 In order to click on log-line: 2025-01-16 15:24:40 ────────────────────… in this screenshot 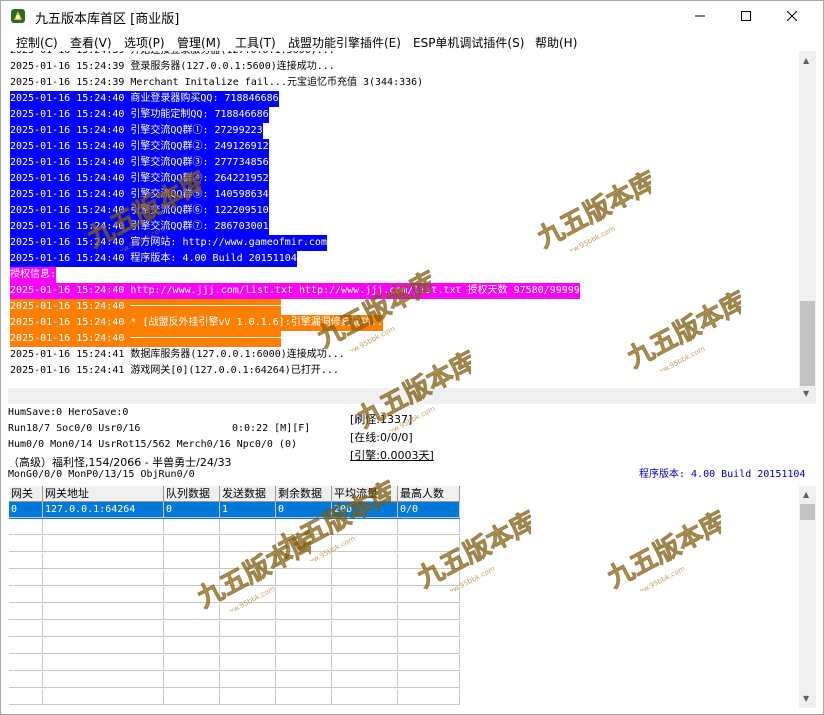, I will do `click(145, 307)`.